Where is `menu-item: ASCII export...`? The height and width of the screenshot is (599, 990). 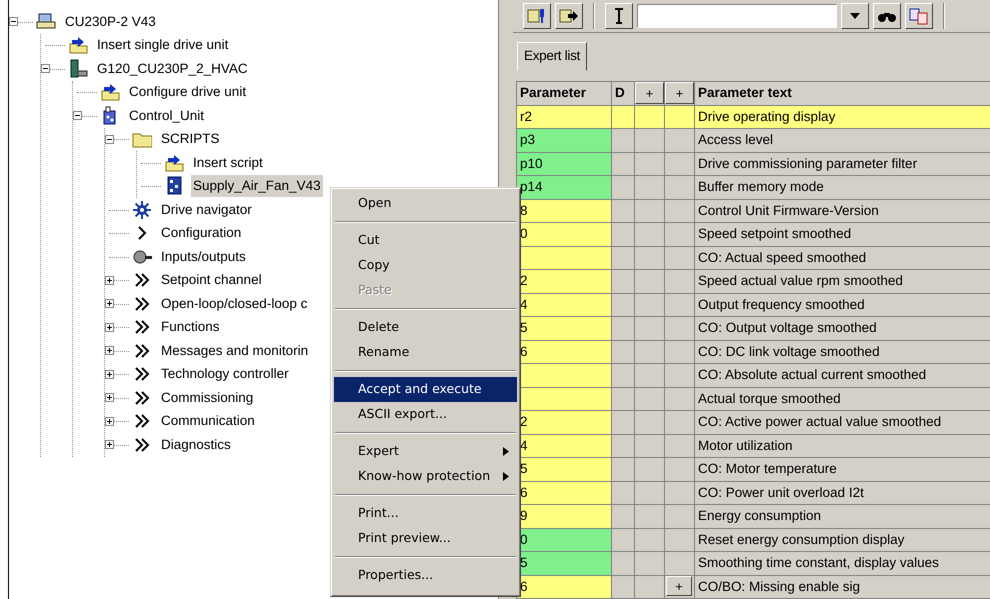 menu-item: ASCII export... is located at coordinates (425, 414).